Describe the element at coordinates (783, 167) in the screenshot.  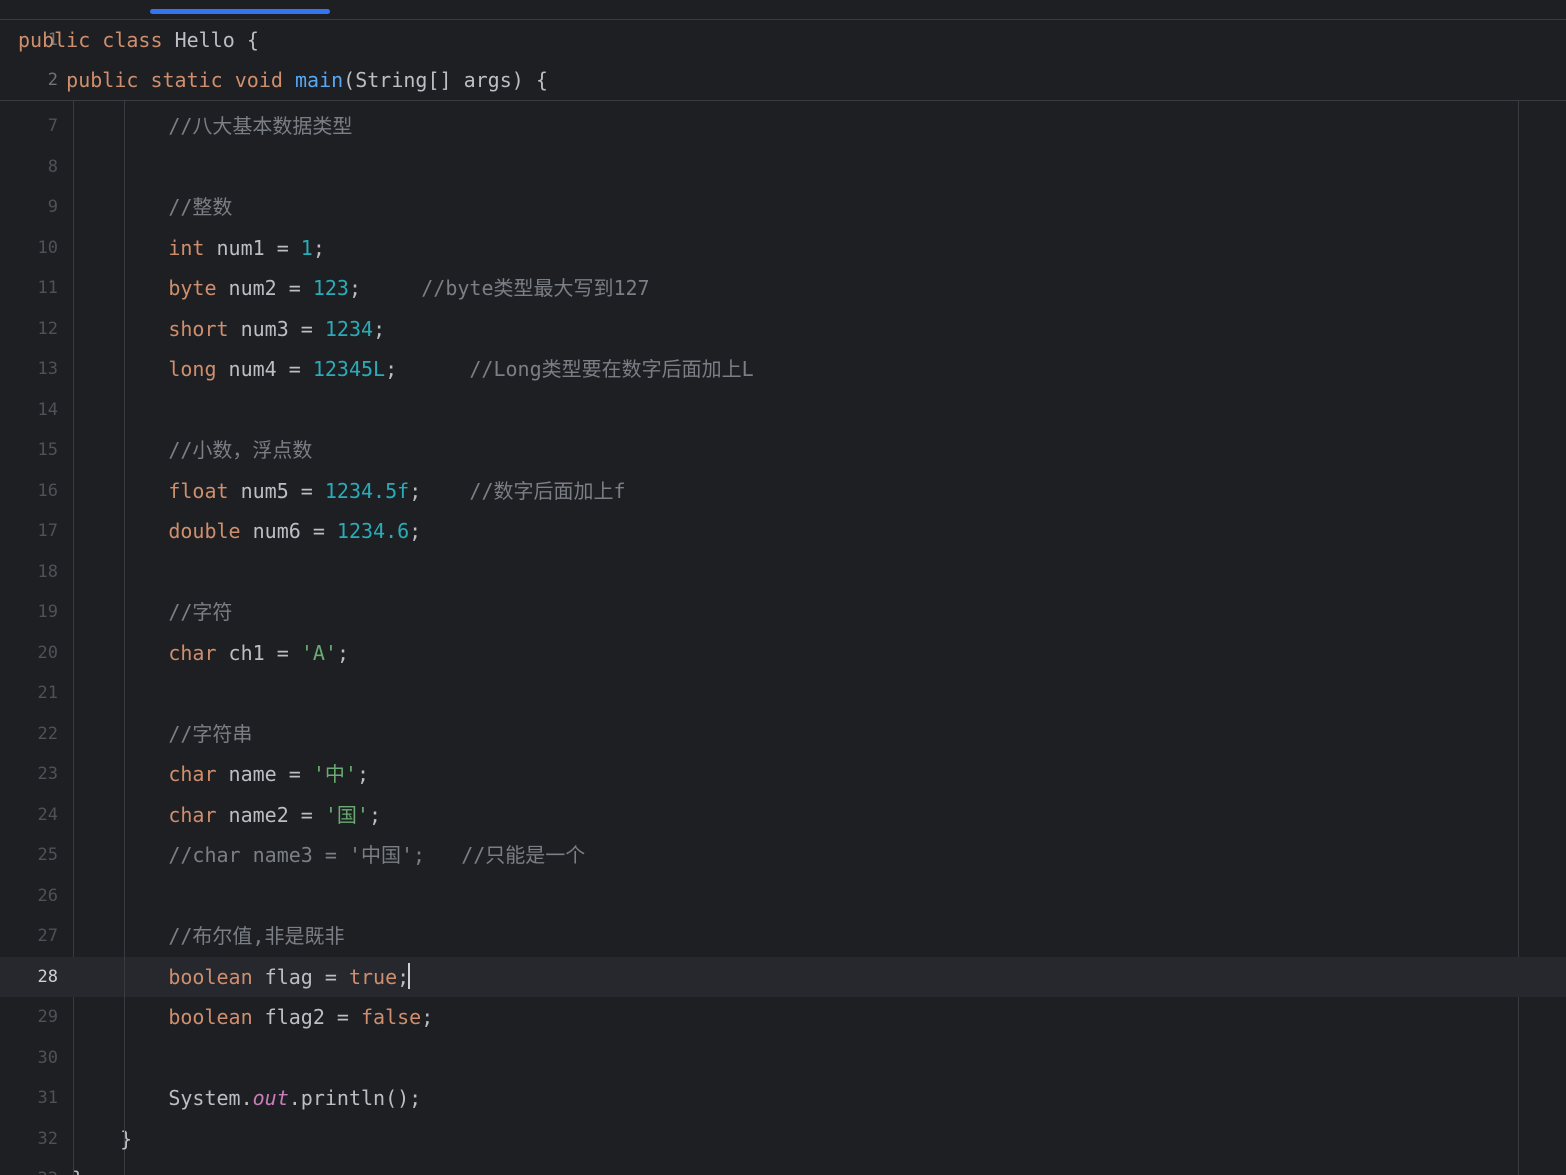
I see `code-line: 8` at that location.